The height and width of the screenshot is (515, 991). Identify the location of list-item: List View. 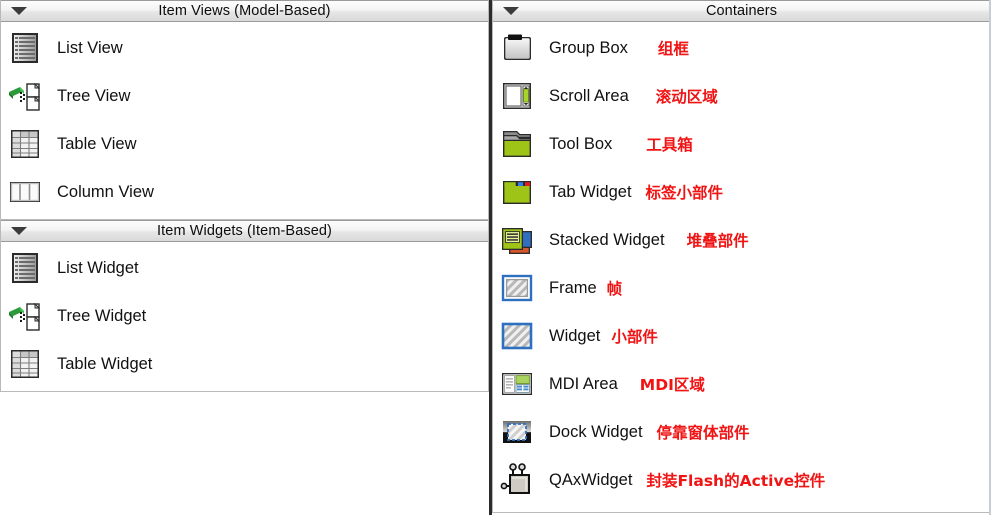
(244, 48).